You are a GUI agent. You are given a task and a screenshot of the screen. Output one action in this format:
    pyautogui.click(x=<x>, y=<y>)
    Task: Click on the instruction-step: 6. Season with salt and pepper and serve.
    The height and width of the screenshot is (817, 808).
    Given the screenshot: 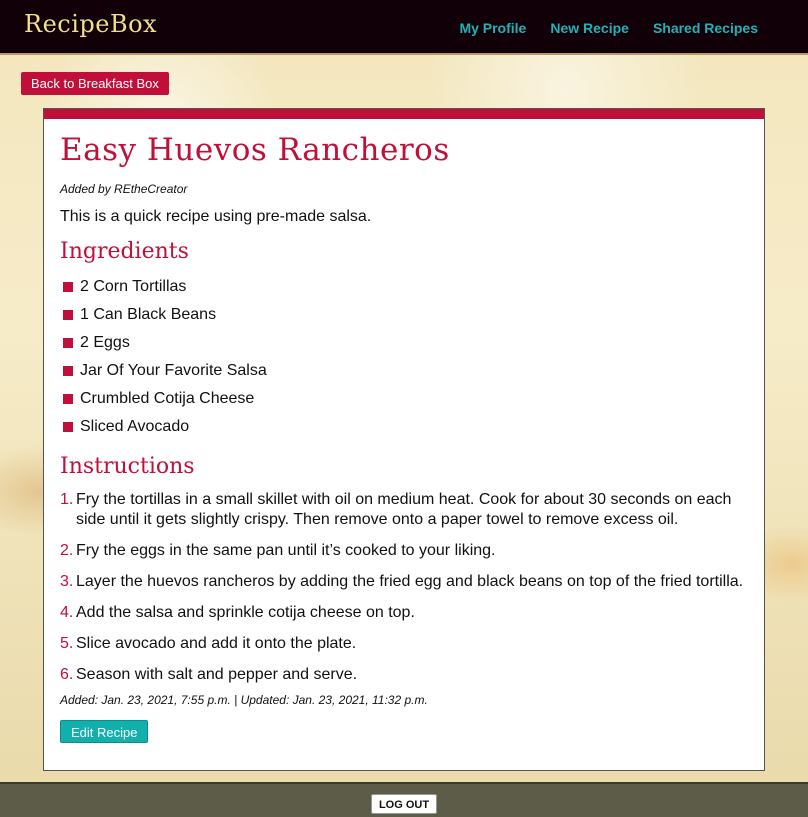 What is the action you would take?
    pyautogui.click(x=404, y=675)
    